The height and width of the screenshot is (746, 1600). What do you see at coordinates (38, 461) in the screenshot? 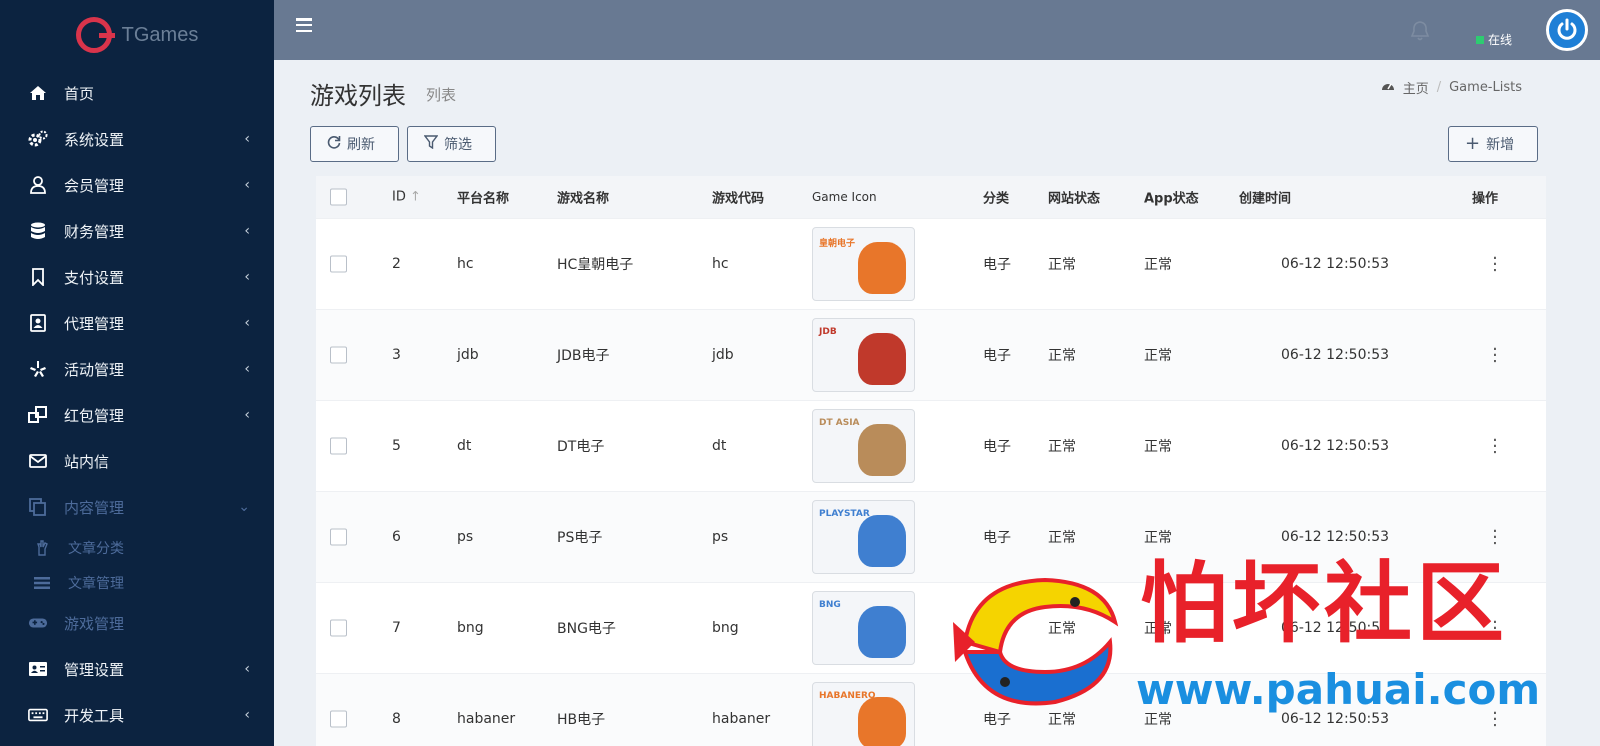
I see `envelope-icon` at bounding box center [38, 461].